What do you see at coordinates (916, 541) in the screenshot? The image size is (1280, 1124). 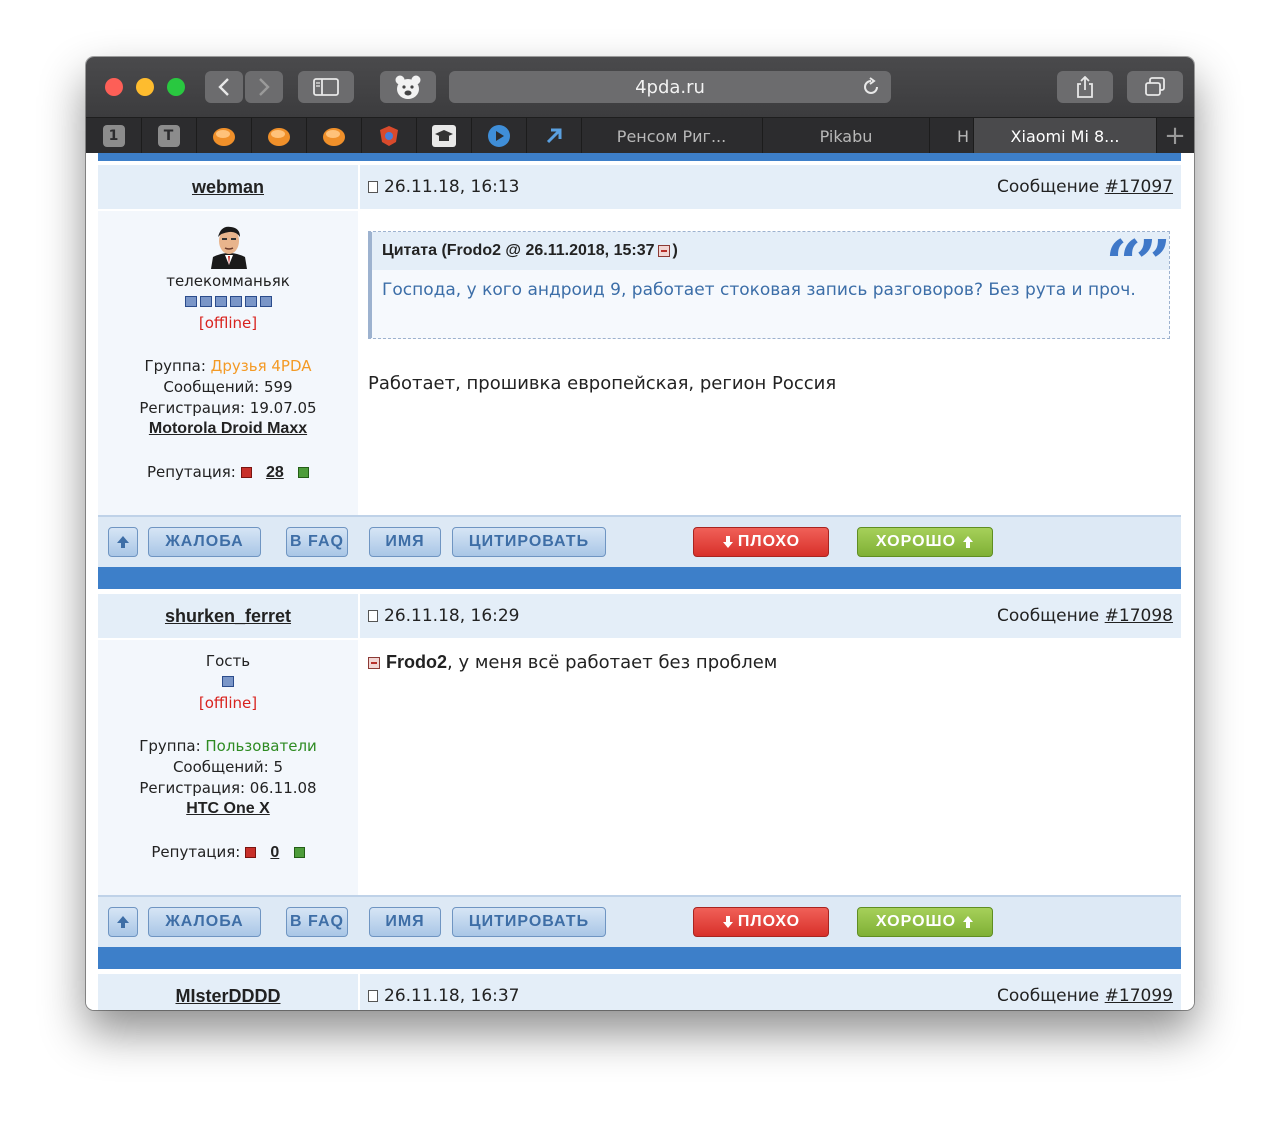 I see `good-button-label: ХОРОШО` at bounding box center [916, 541].